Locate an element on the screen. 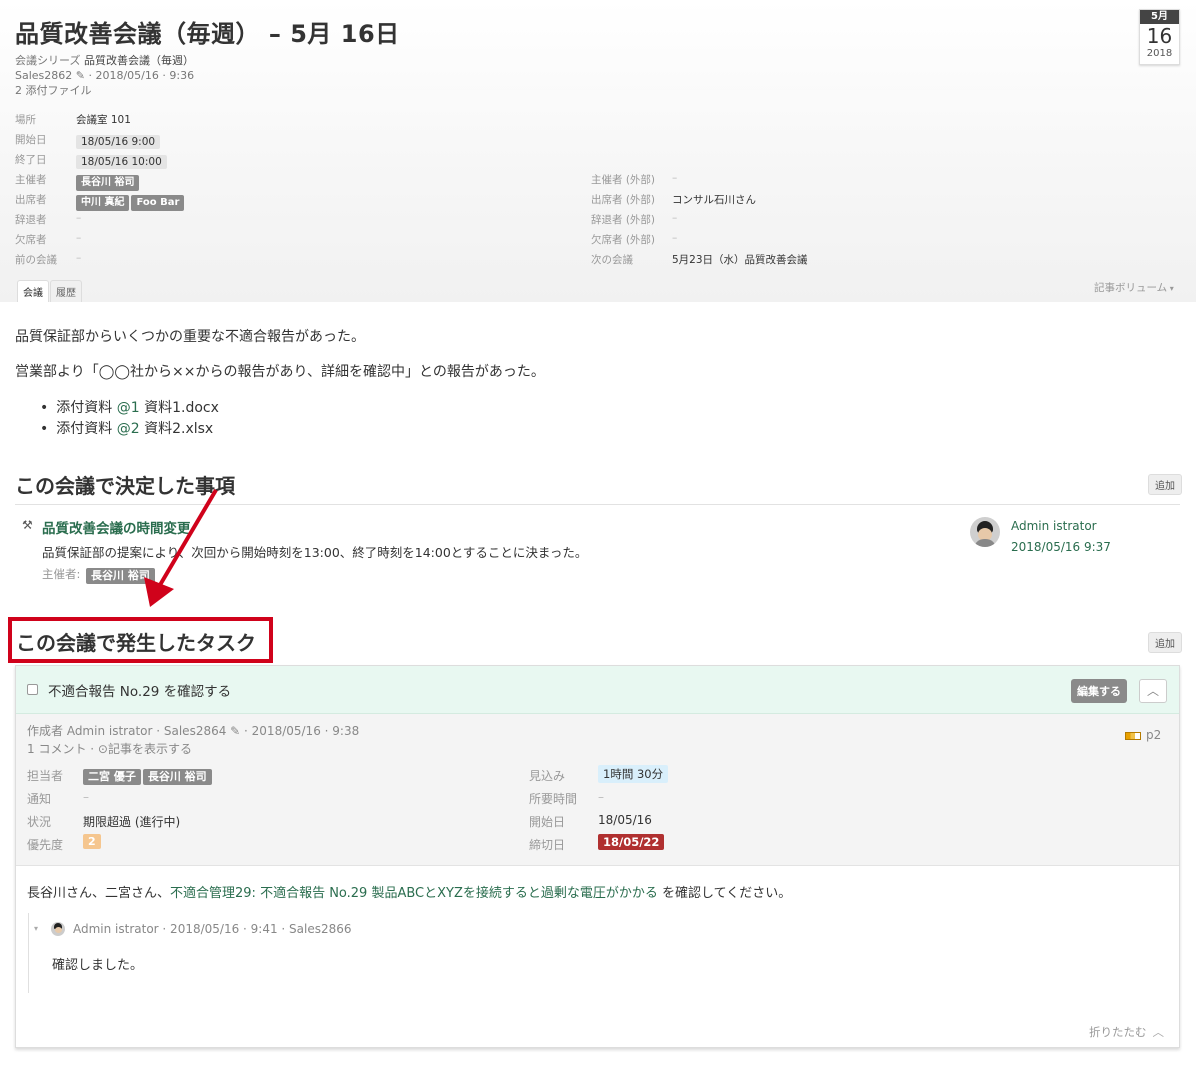 Image resolution: width=1196 pixels, height=1065 pixels. series-link: 品質改善会議（毎週） is located at coordinates (139, 60).